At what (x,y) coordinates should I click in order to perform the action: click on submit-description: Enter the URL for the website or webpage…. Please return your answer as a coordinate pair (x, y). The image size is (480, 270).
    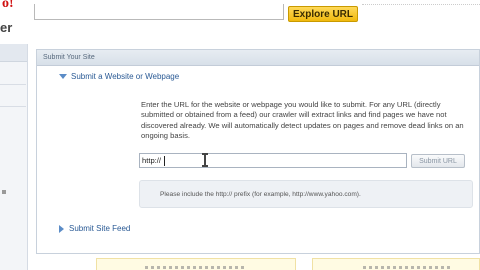
    Looking at the image, I should click on (302, 120).